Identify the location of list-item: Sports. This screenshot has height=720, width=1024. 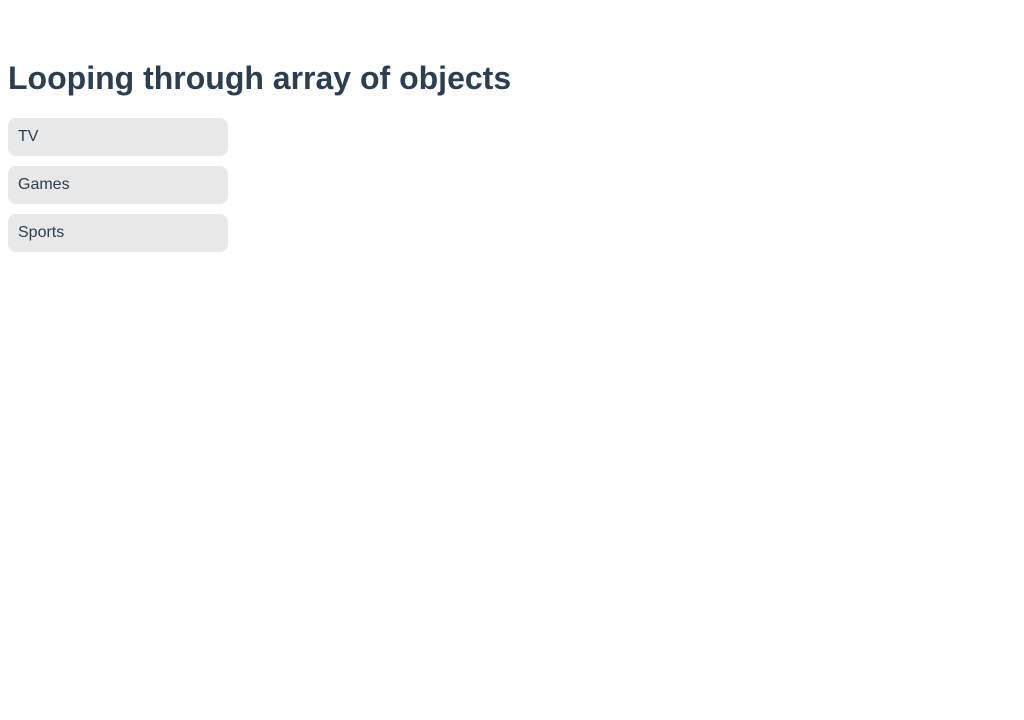
(118, 233).